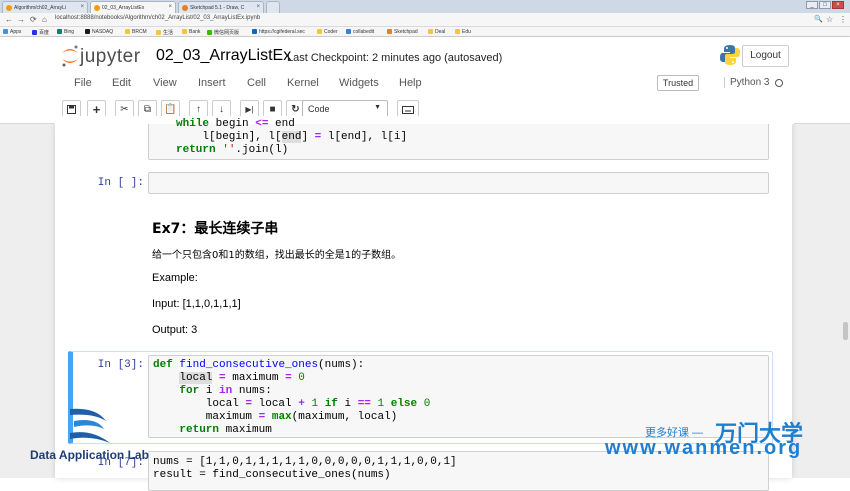 This screenshot has height=491, width=850. Describe the element at coordinates (410, 83) in the screenshot. I see `menu-help: Help` at that location.